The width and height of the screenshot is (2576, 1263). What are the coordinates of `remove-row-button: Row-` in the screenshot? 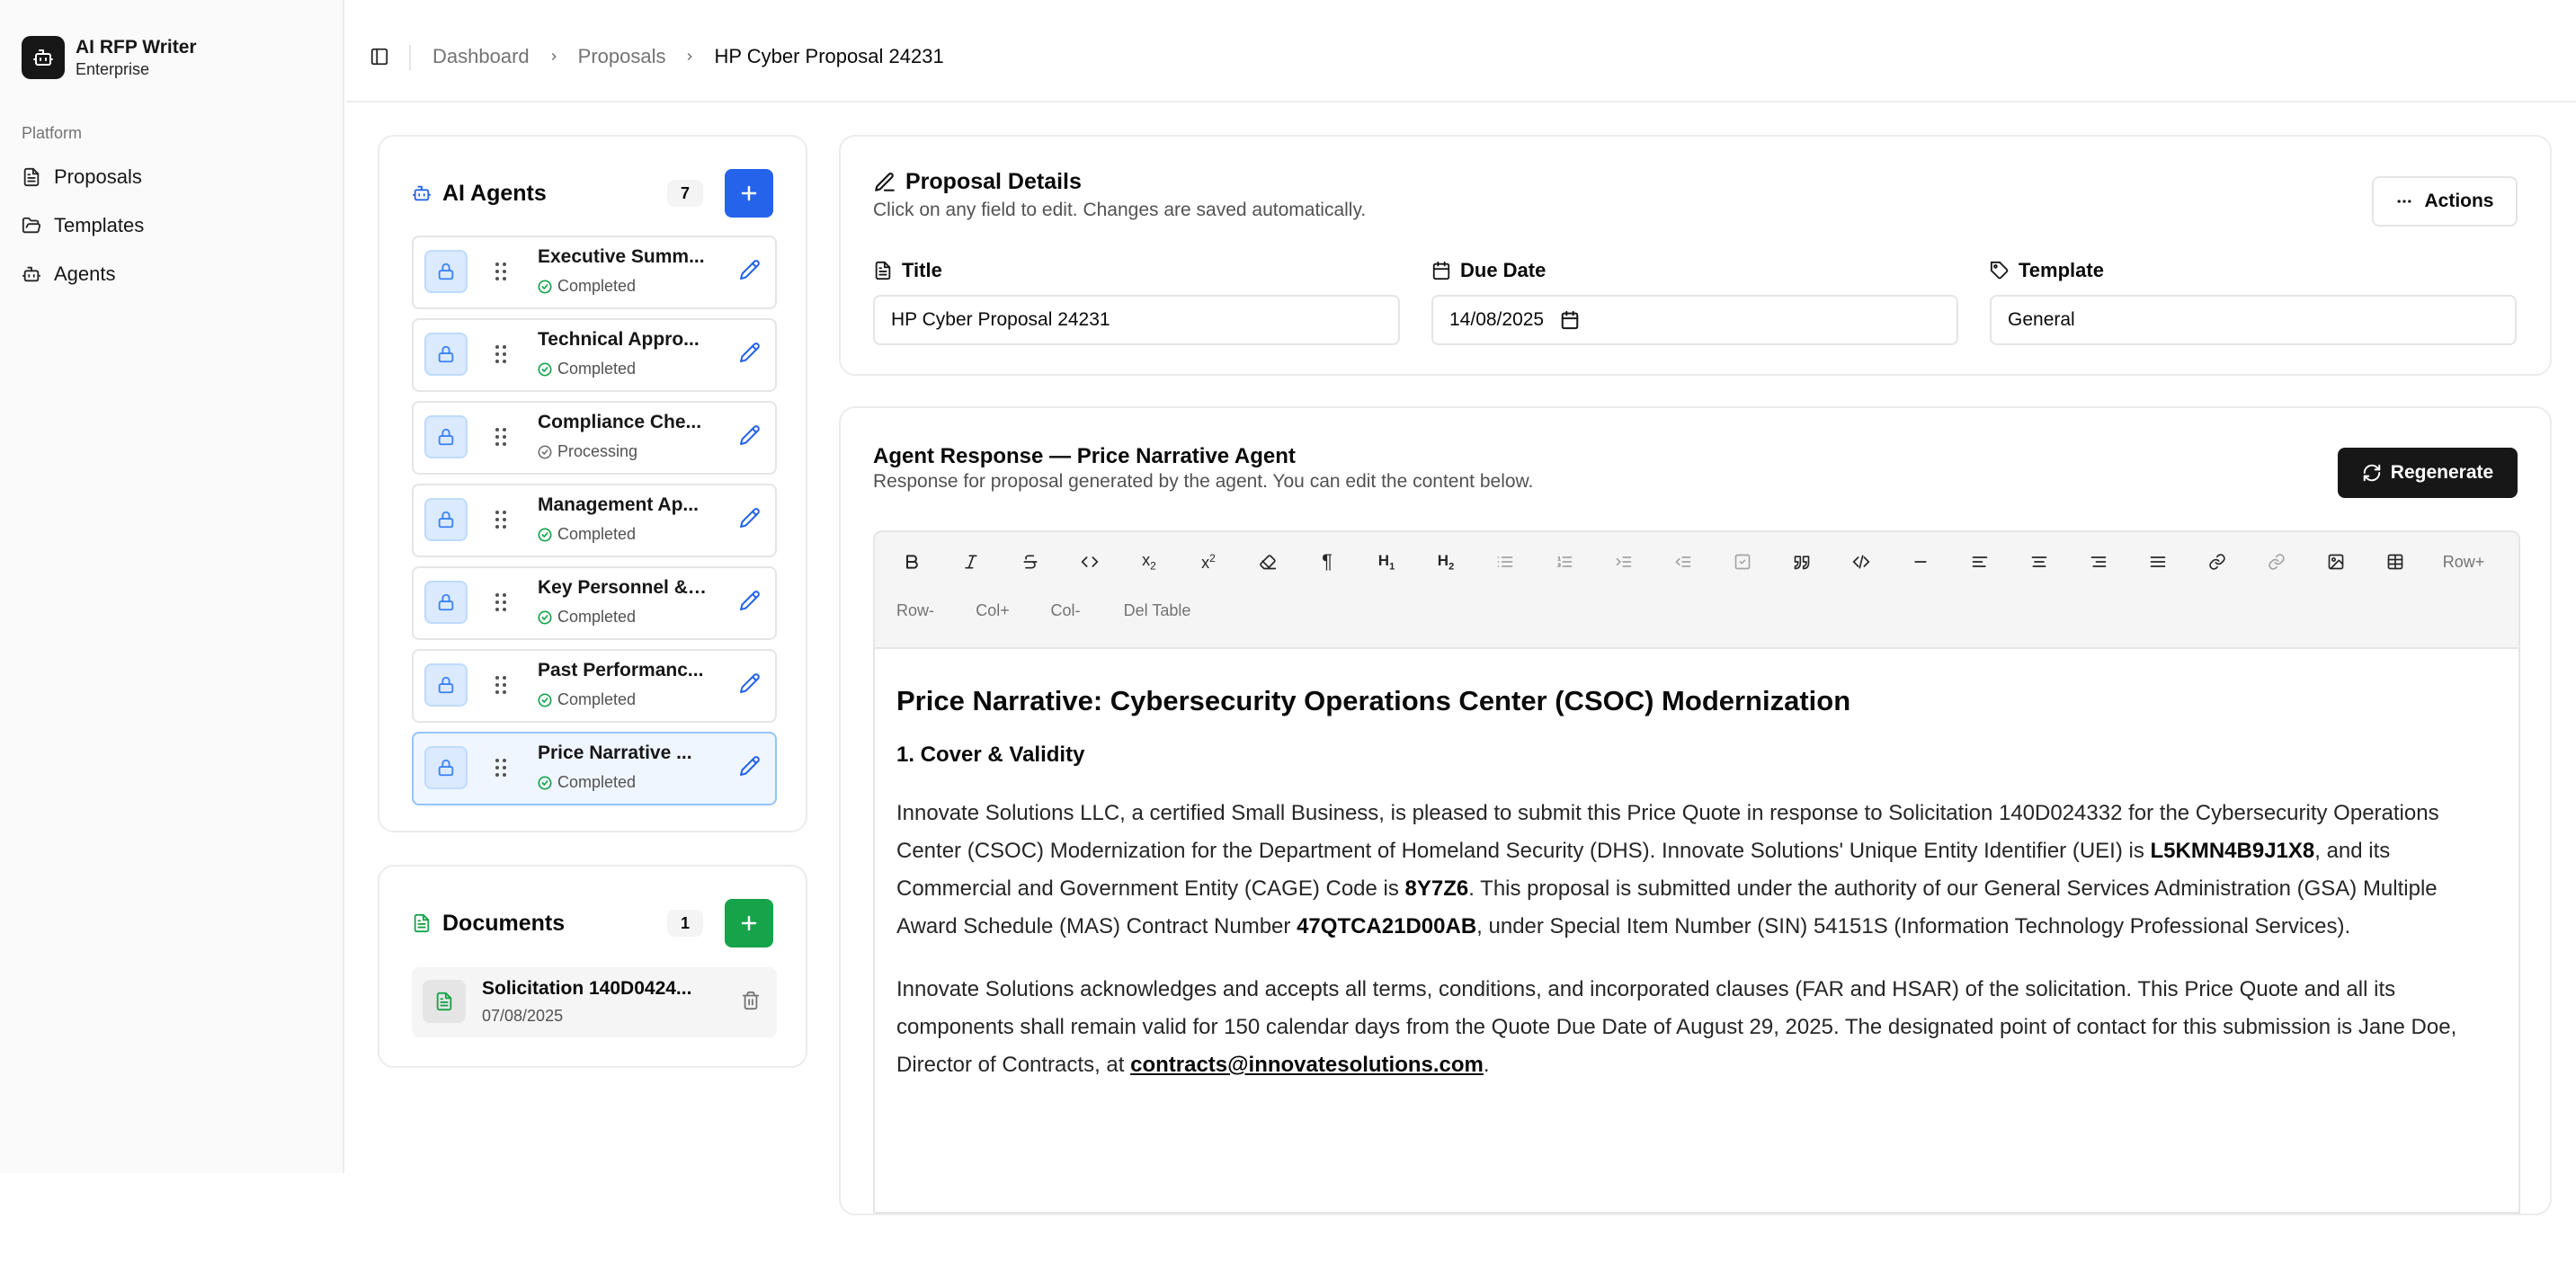 It's located at (916, 610).